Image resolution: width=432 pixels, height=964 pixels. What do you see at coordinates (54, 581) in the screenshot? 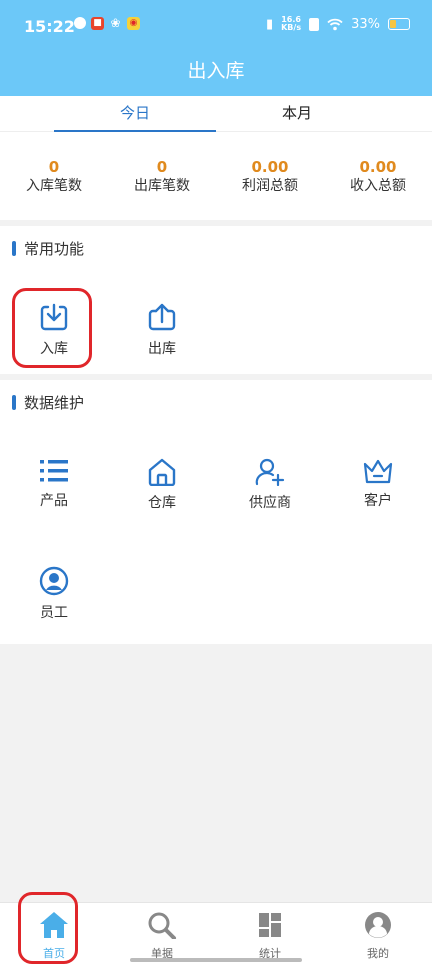
I see `user-icon` at bounding box center [54, 581].